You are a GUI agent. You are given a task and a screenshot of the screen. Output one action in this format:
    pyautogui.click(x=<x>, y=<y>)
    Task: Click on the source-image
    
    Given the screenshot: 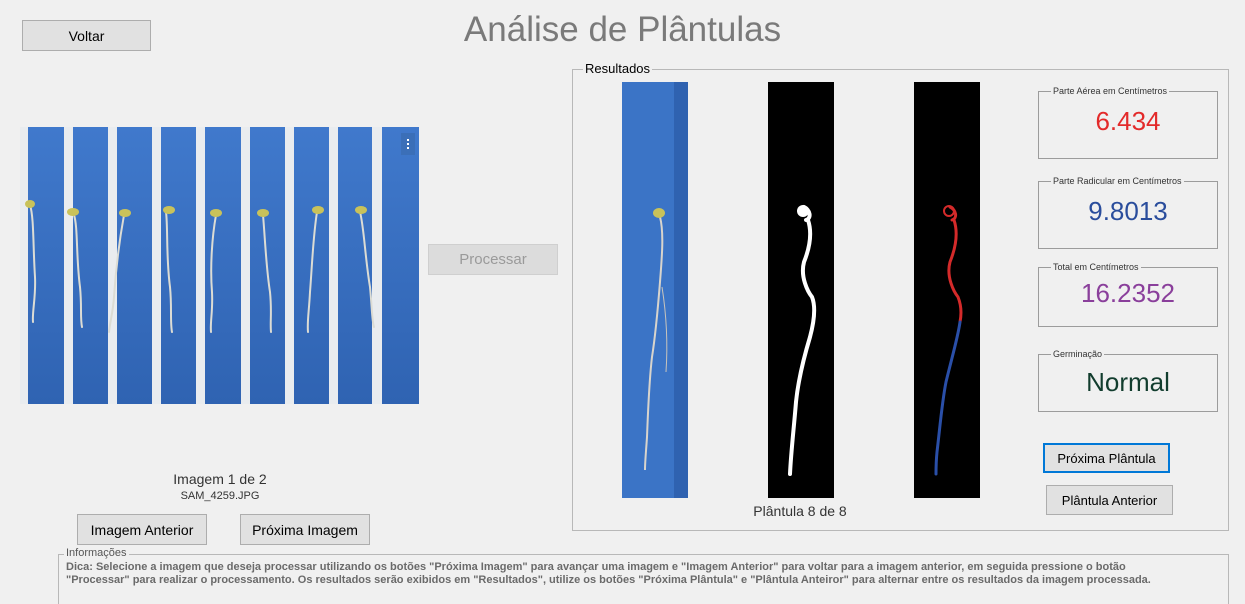 What is the action you would take?
    pyautogui.click(x=219, y=265)
    